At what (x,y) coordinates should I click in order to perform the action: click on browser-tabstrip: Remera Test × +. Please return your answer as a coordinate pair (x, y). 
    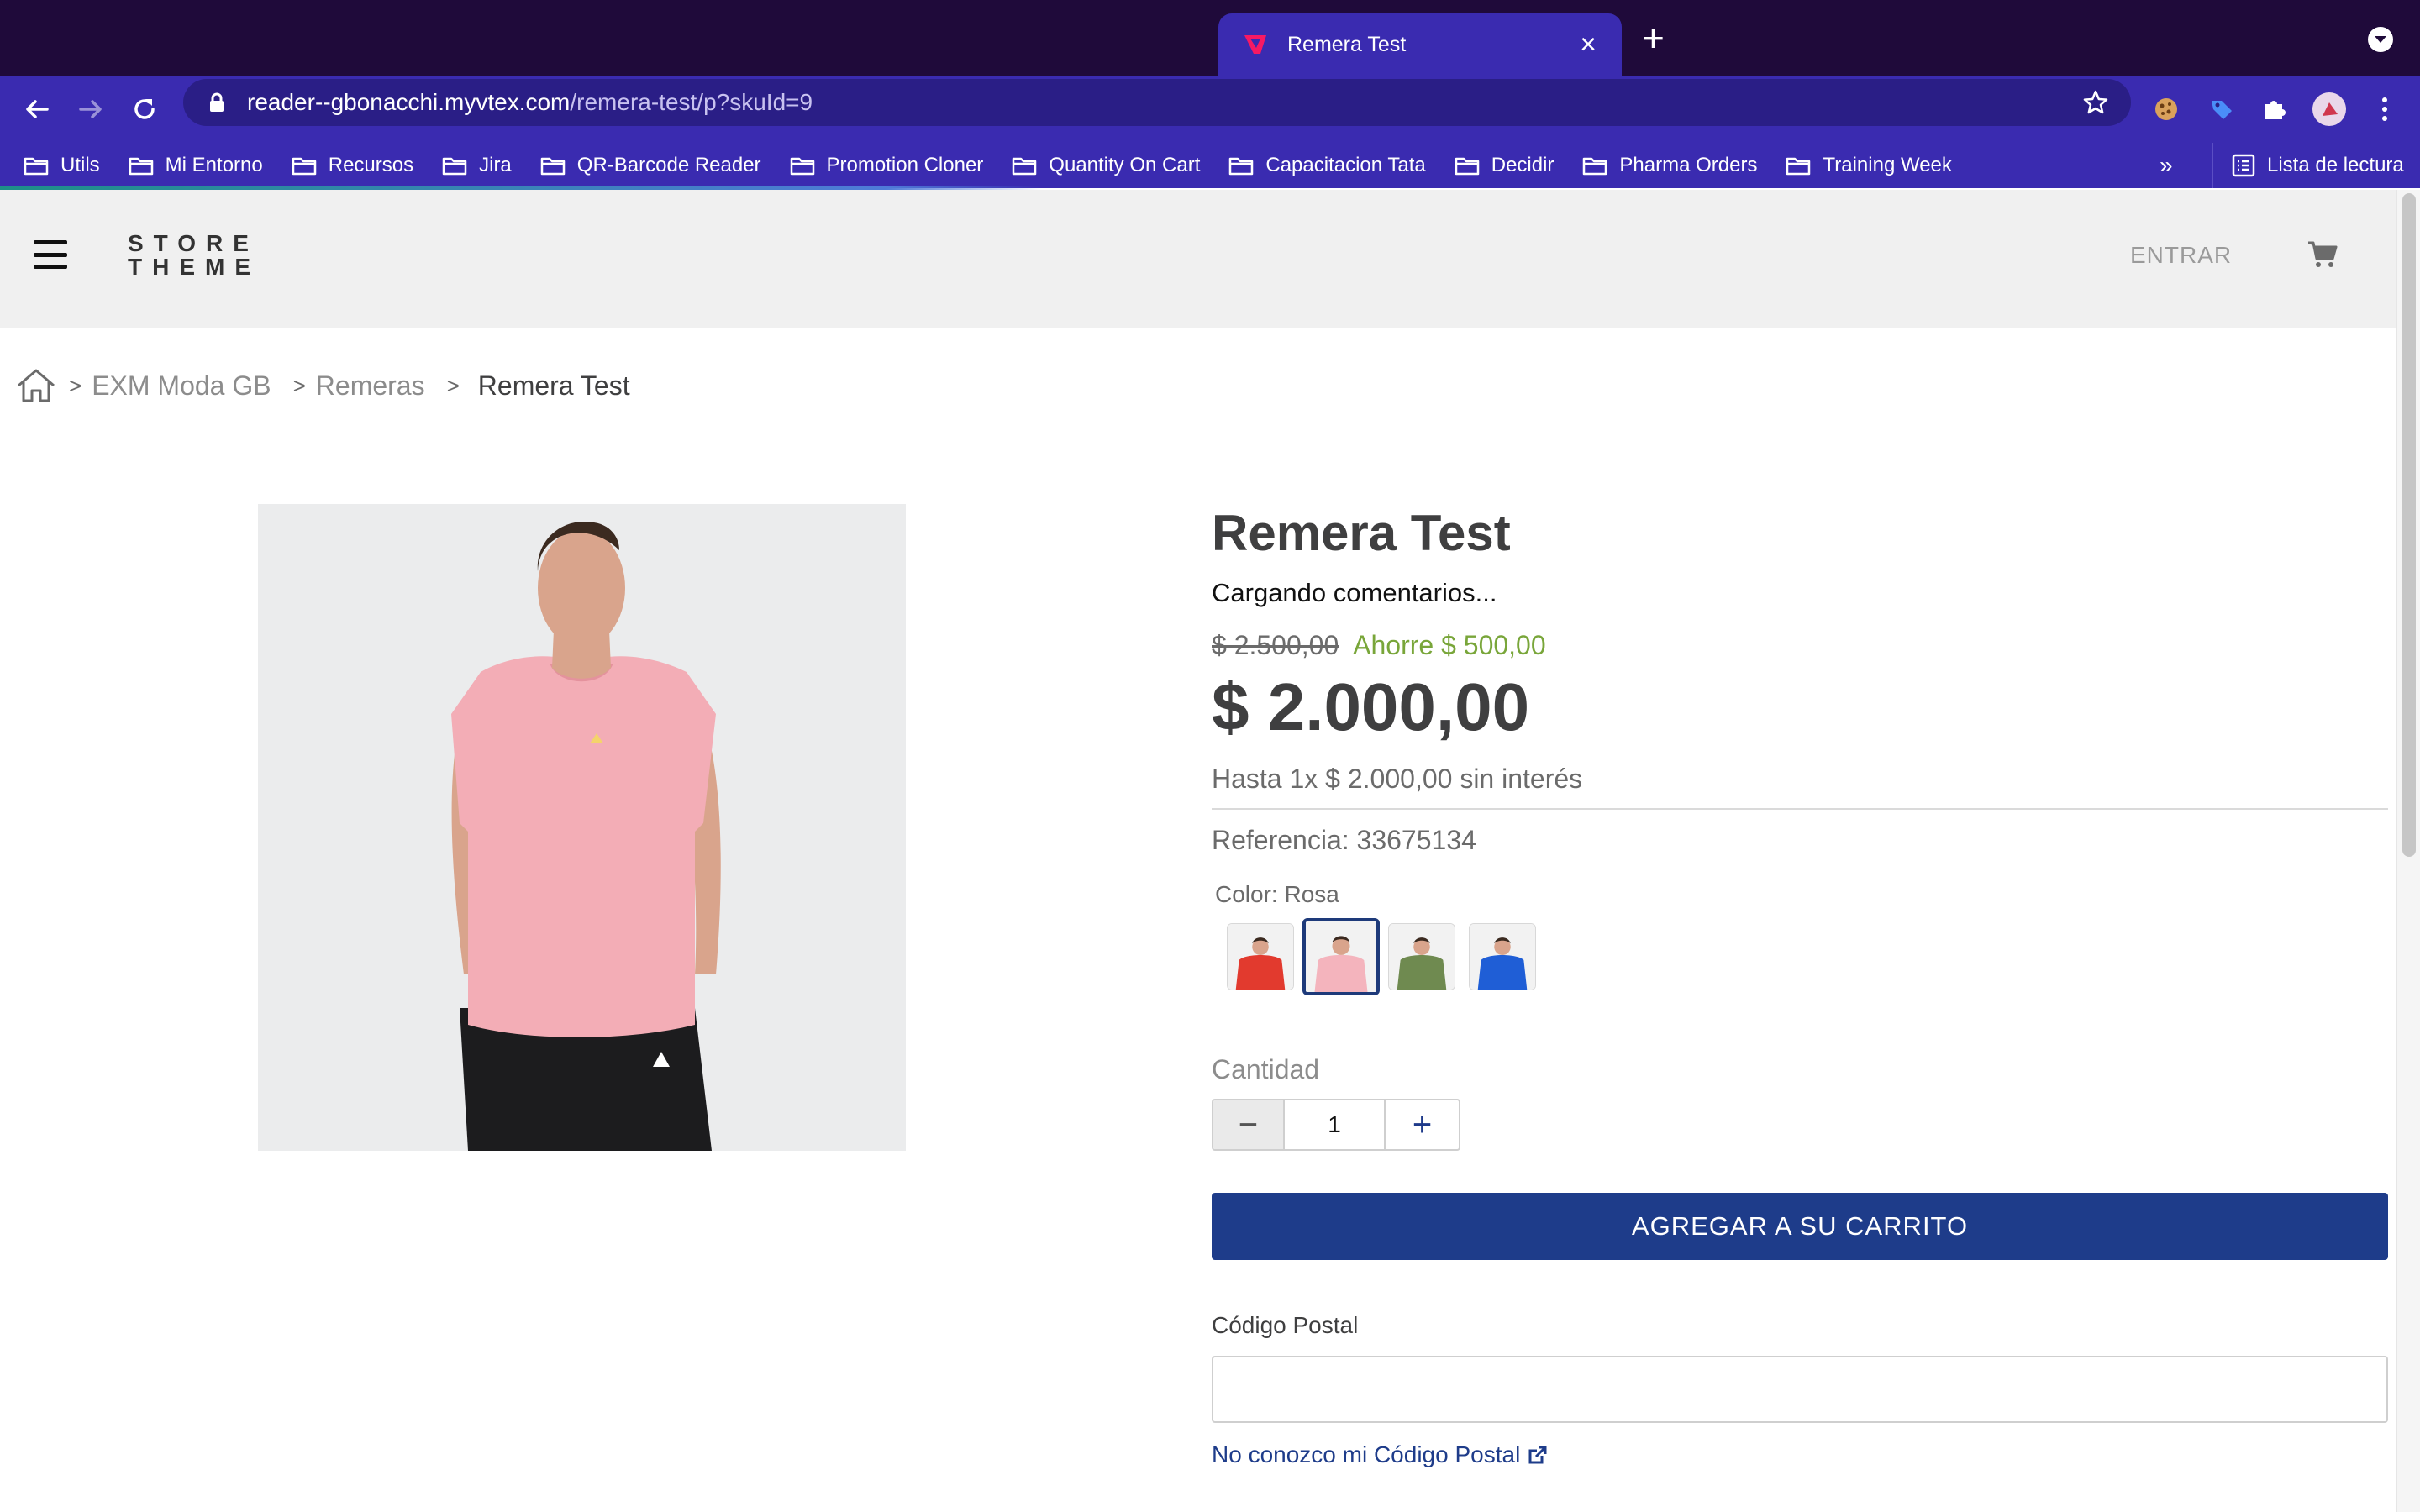
    Looking at the image, I should click on (1210, 38).